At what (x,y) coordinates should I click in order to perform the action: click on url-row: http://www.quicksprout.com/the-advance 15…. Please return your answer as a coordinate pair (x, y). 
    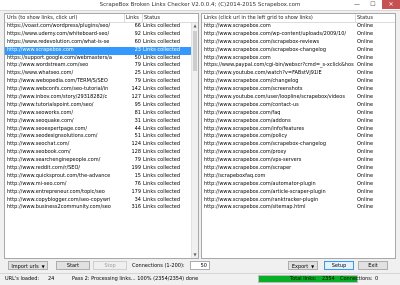
    Looking at the image, I should click on (101, 177).